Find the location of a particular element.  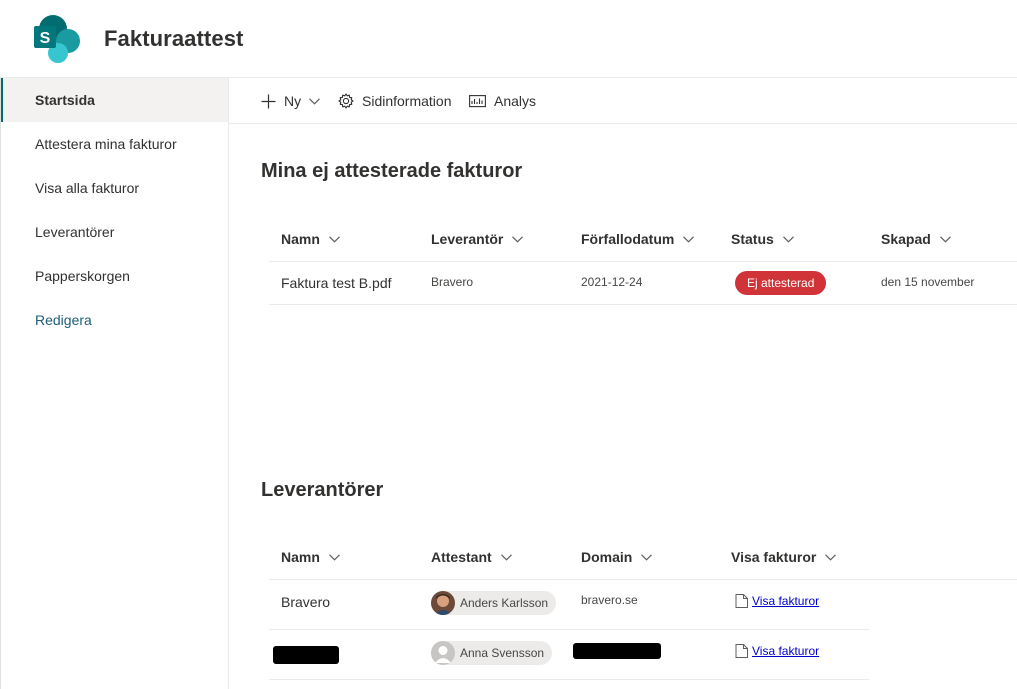

attestant-name: Anders Karlsson is located at coordinates (504, 603).